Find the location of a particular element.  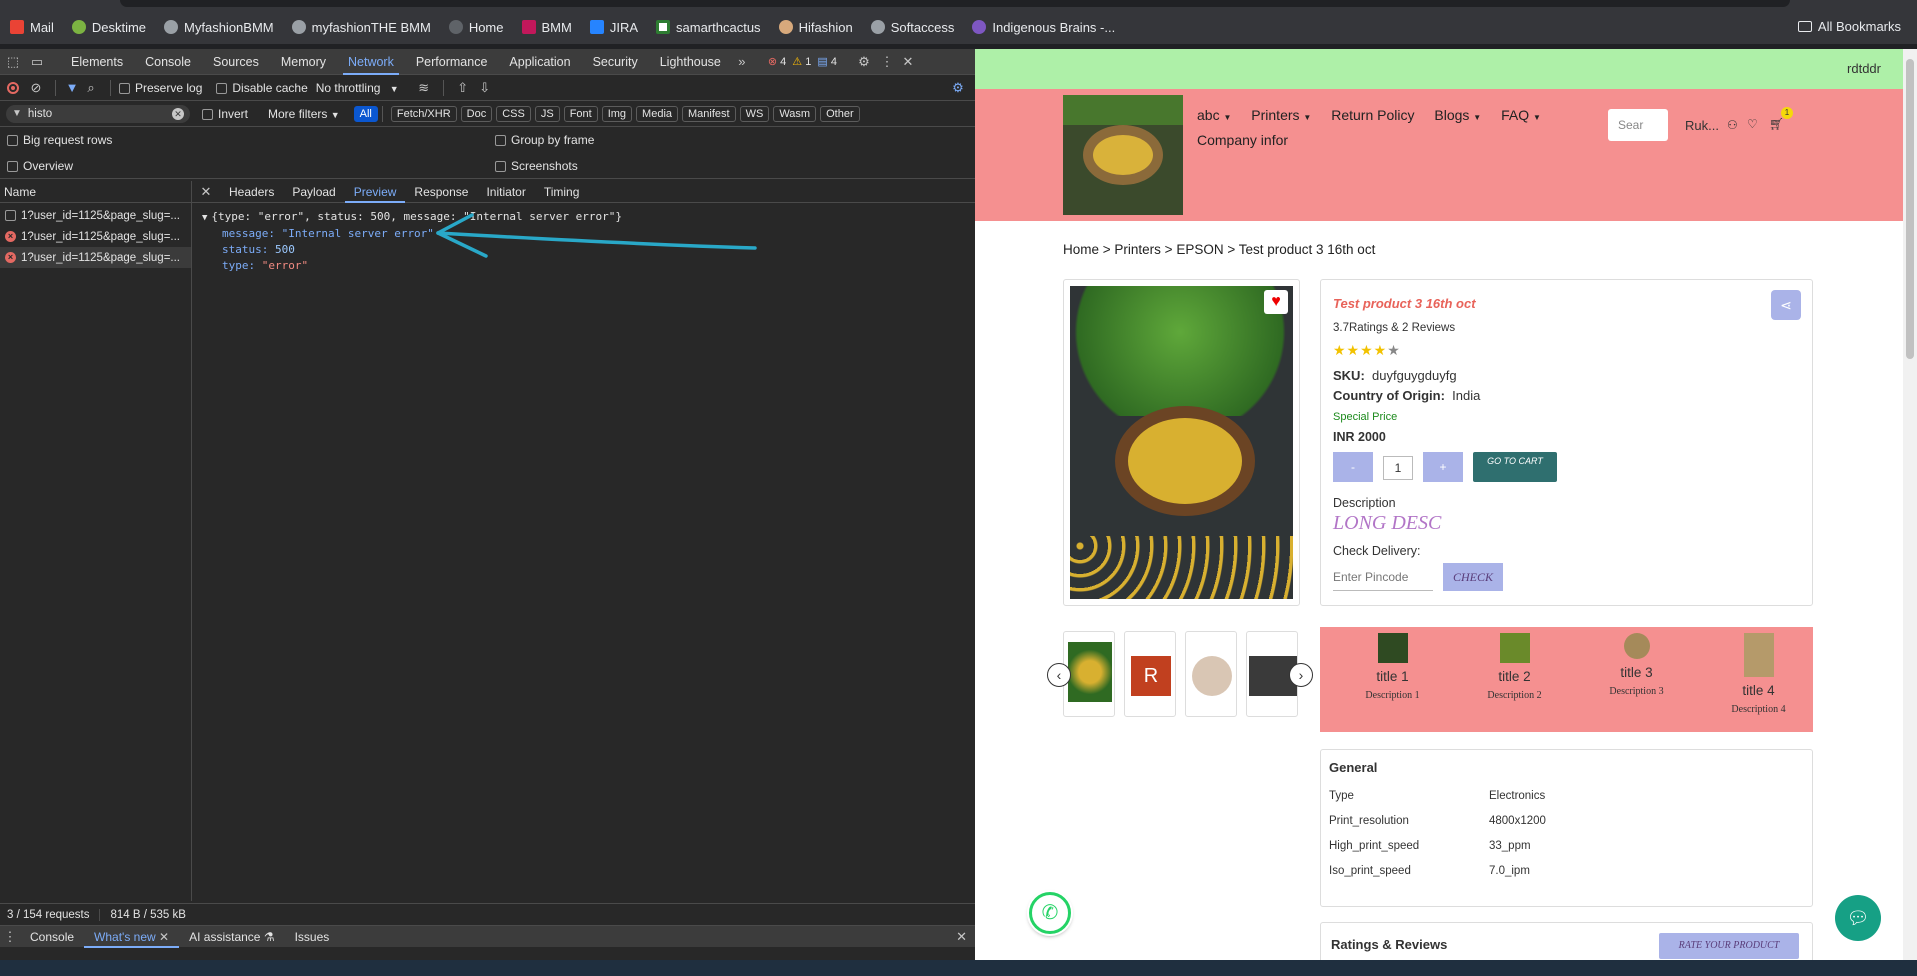

tab-lighthouse: Lighthouse is located at coordinates (690, 62).